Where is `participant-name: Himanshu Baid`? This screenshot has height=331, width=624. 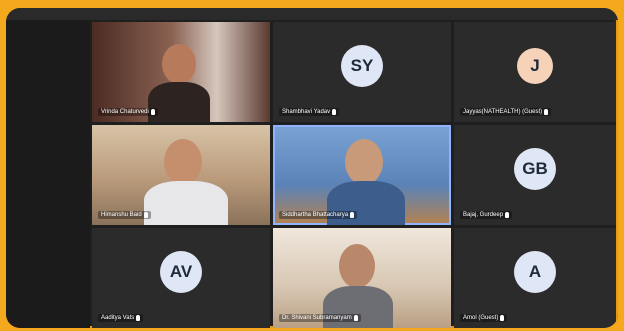
participant-name: Himanshu Baid is located at coordinates (121, 215).